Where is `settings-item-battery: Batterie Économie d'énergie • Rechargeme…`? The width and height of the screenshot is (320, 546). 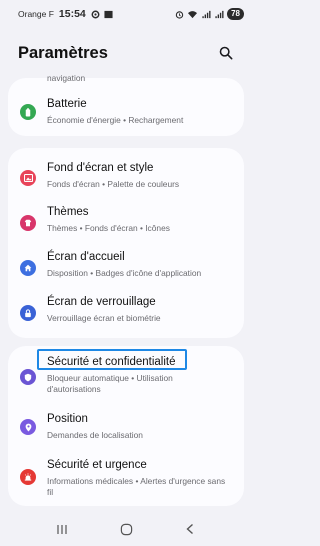
settings-item-battery: Batterie Économie d'énergie • Rechargeme… is located at coordinates (126, 113).